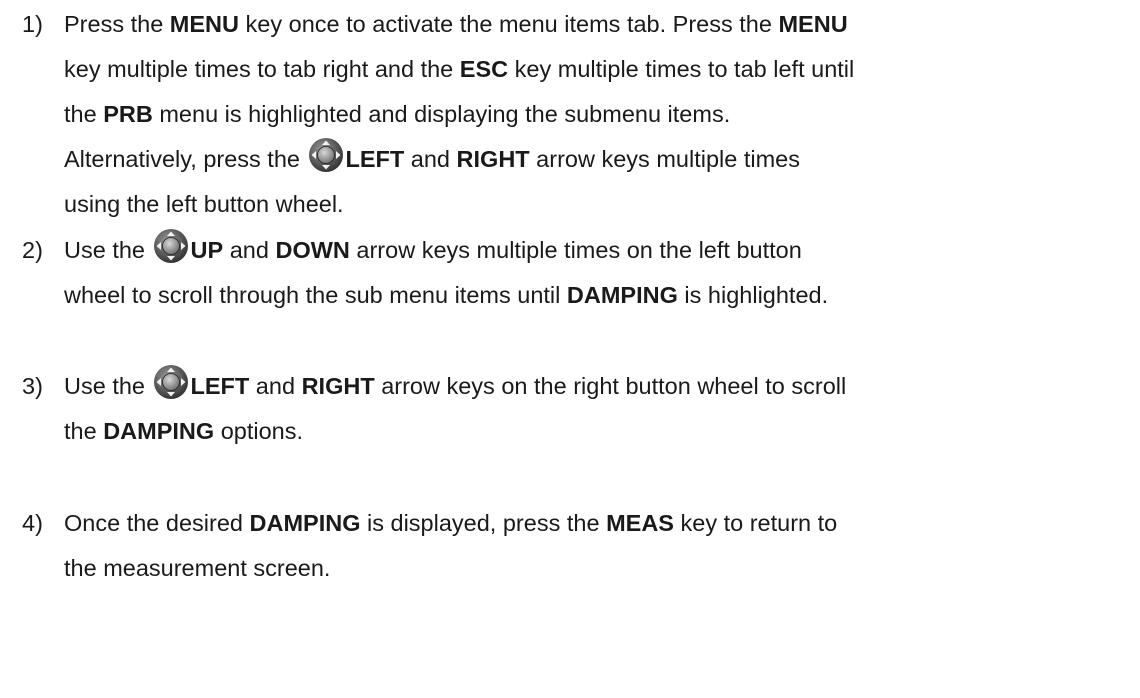 The height and width of the screenshot is (698, 1140). Describe the element at coordinates (597, 204) in the screenshot. I see `text-line: using the left button wheel.` at that location.